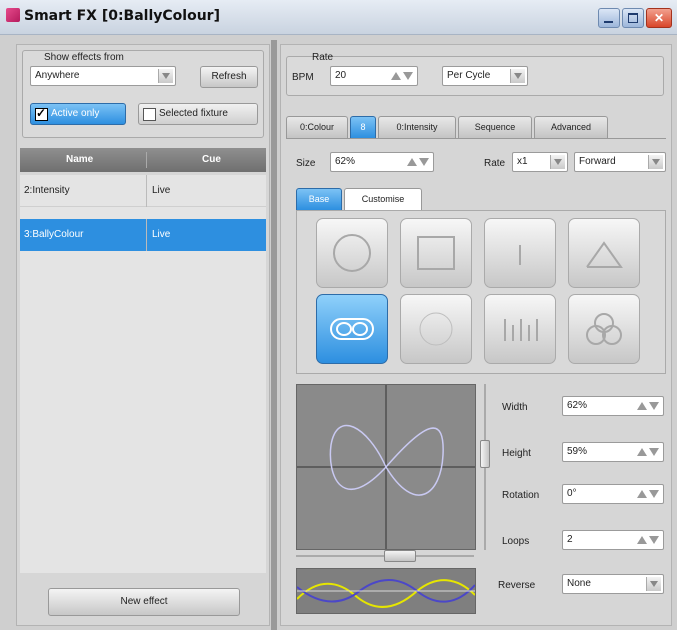 The height and width of the screenshot is (630, 677). Describe the element at coordinates (613, 540) in the screenshot. I see `loops-spinner: 2` at that location.